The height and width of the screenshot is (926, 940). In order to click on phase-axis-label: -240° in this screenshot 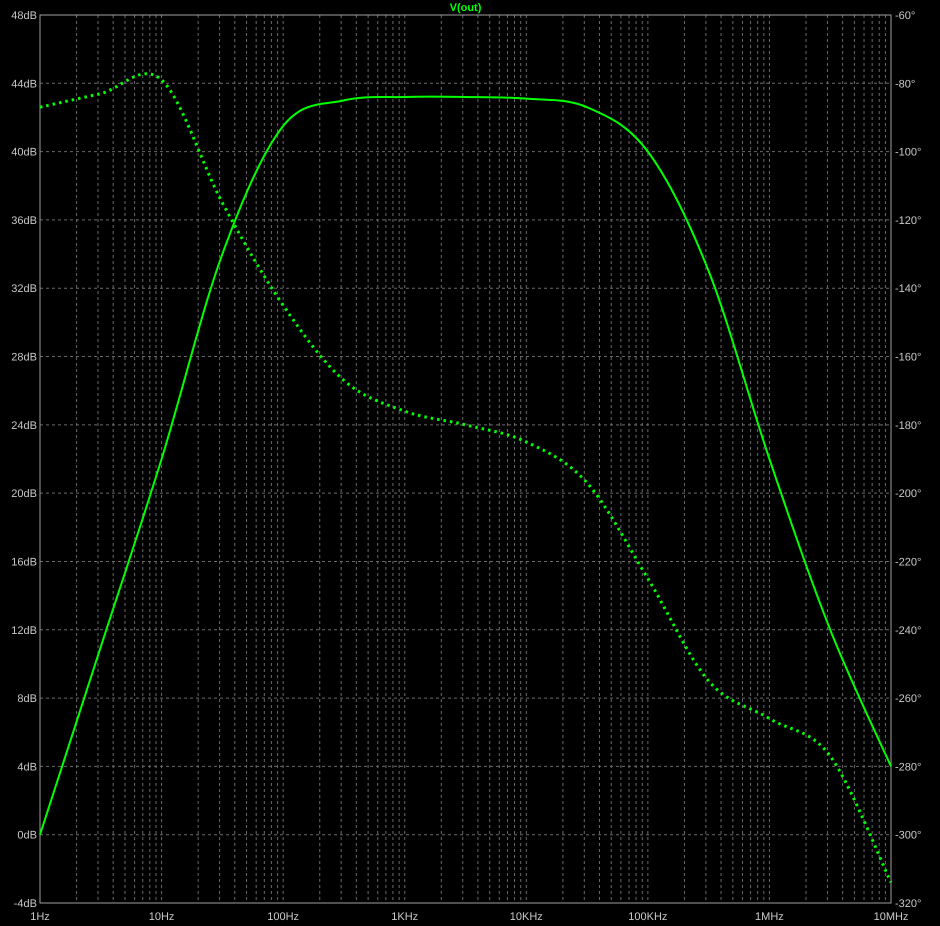, I will do `click(908, 630)`.